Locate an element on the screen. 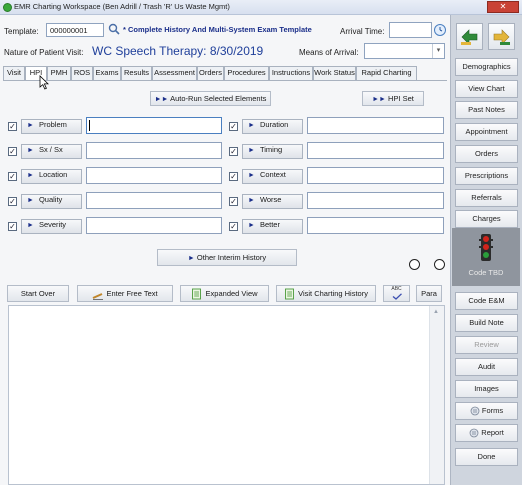 Image resolution: width=522 pixels, height=485 pixels. search-icon is located at coordinates (114, 30).